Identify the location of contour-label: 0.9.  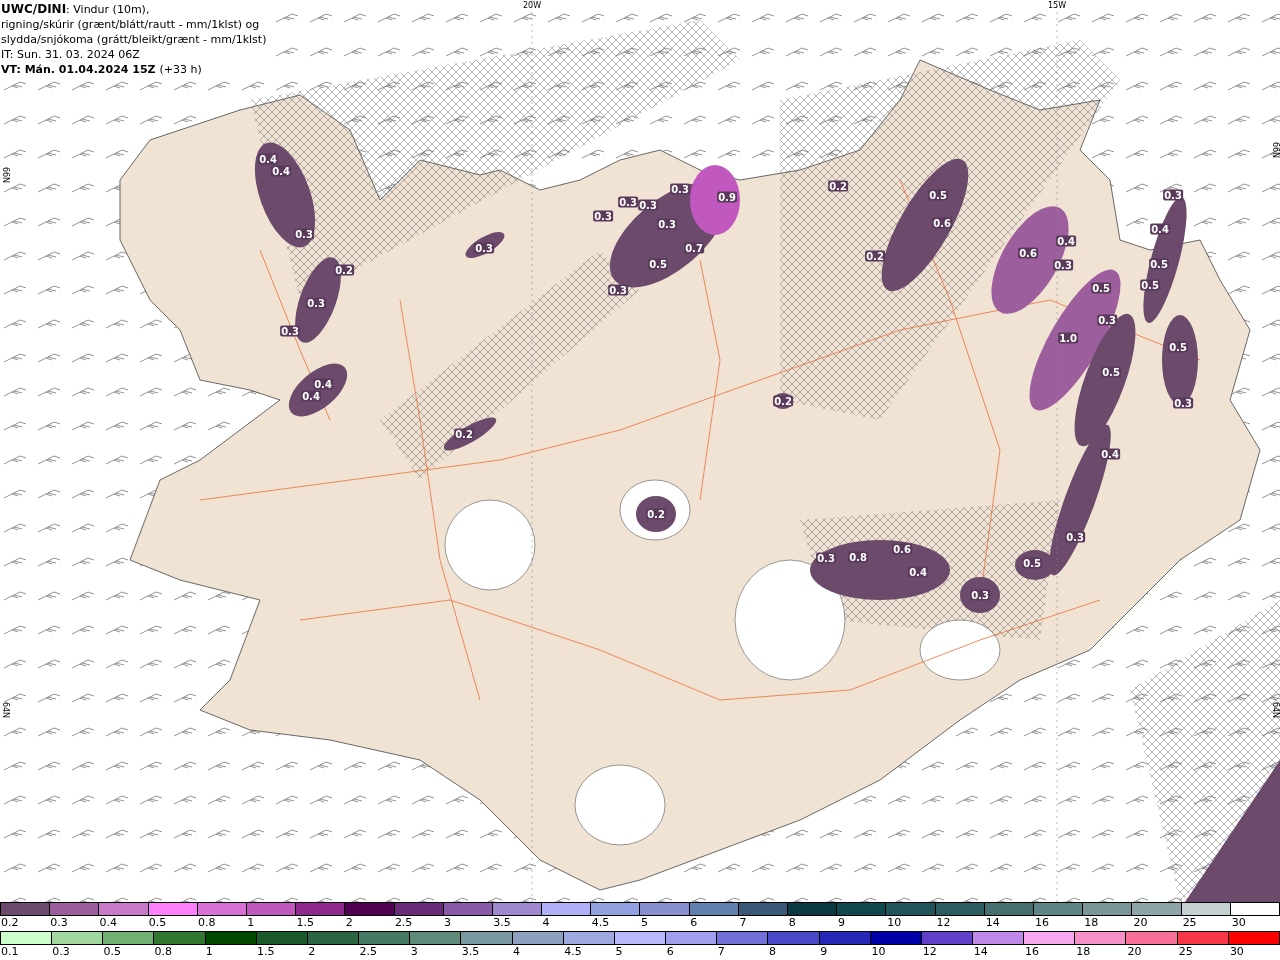
(727, 197).